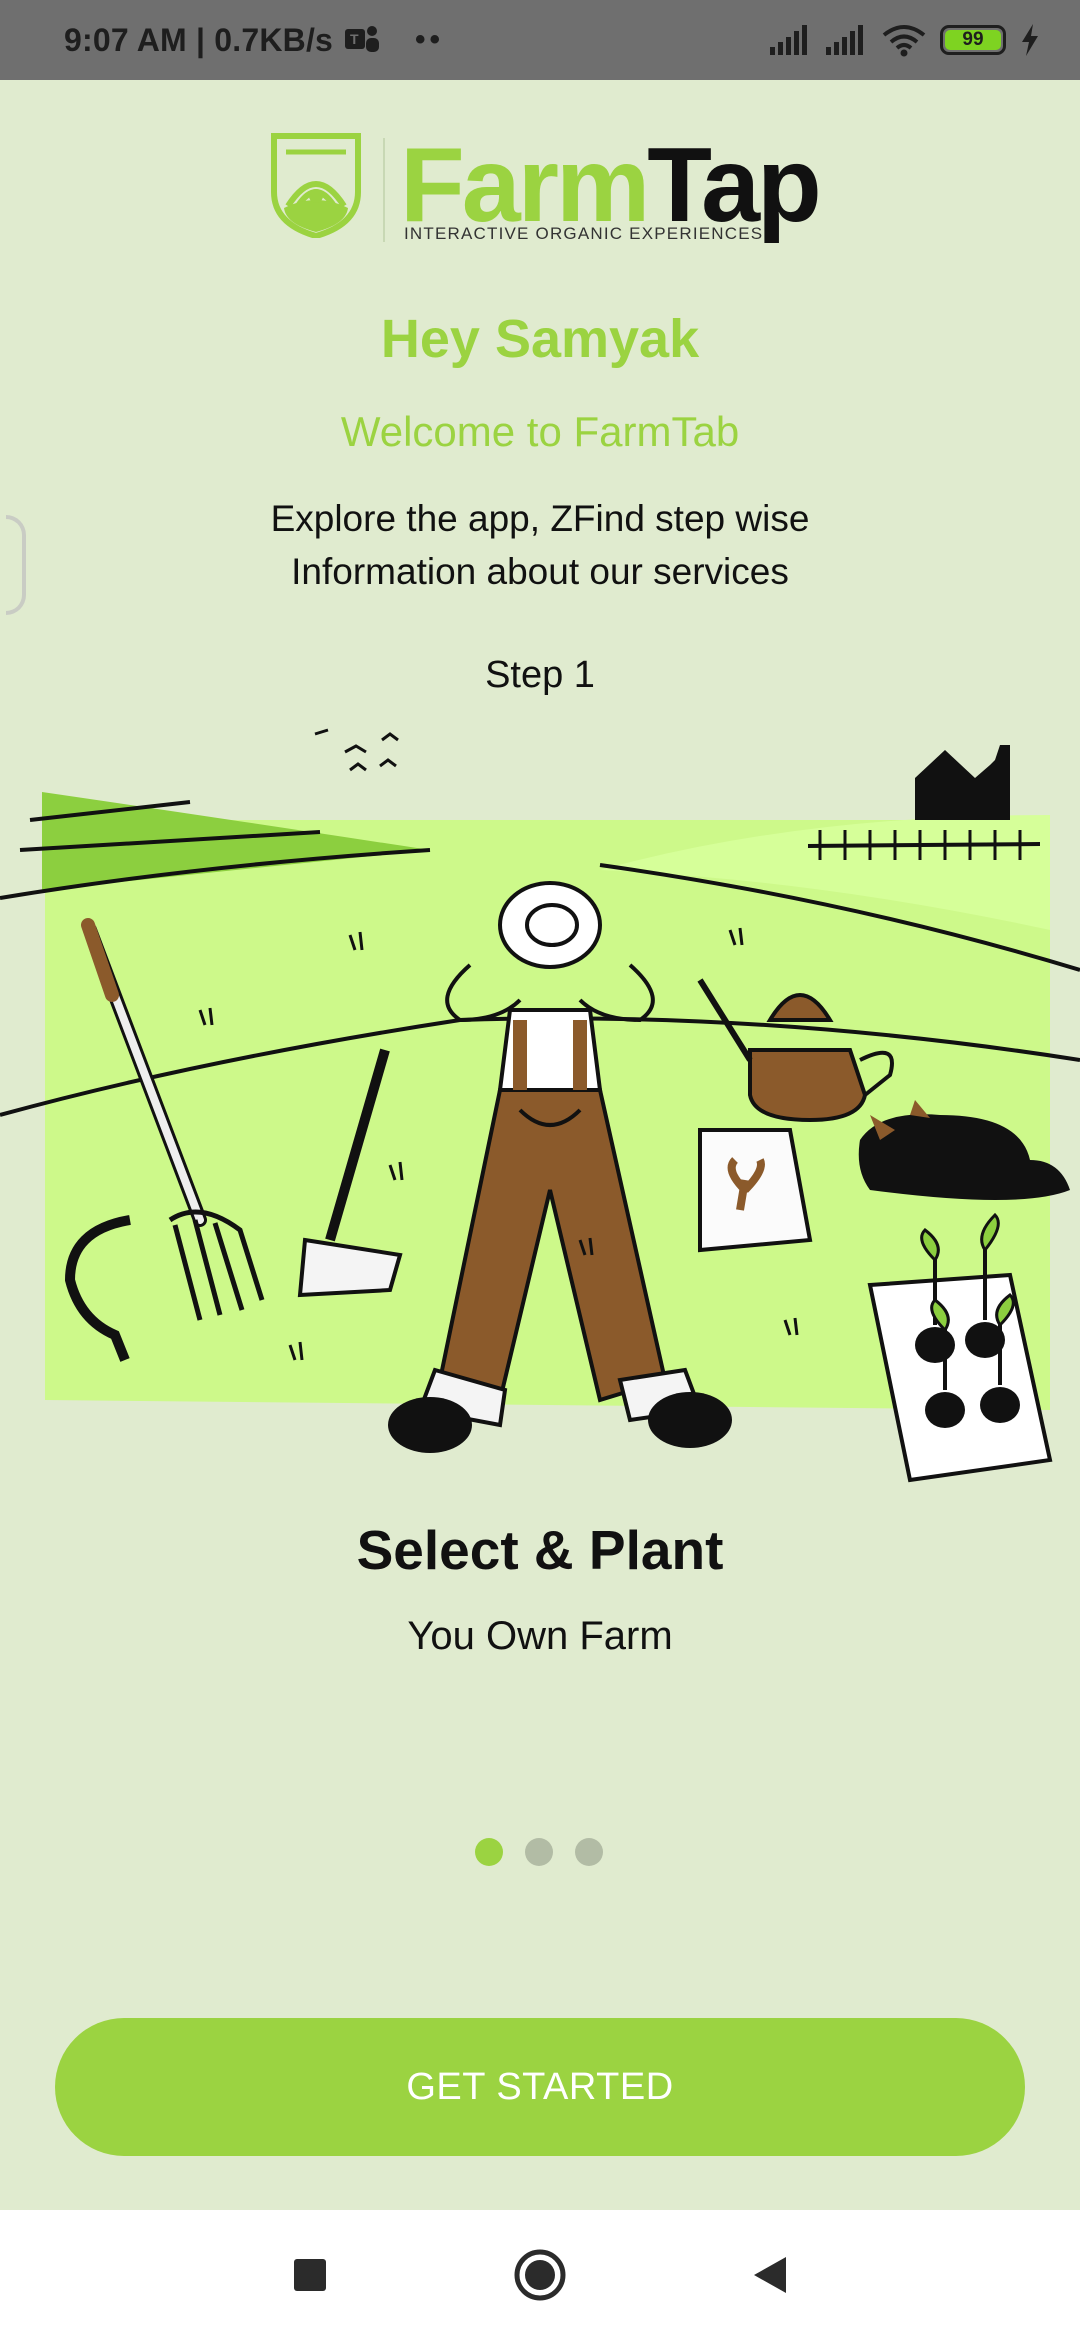 Image resolution: width=1080 pixels, height=2340 pixels. I want to click on page-indicator, so click(539, 1852).